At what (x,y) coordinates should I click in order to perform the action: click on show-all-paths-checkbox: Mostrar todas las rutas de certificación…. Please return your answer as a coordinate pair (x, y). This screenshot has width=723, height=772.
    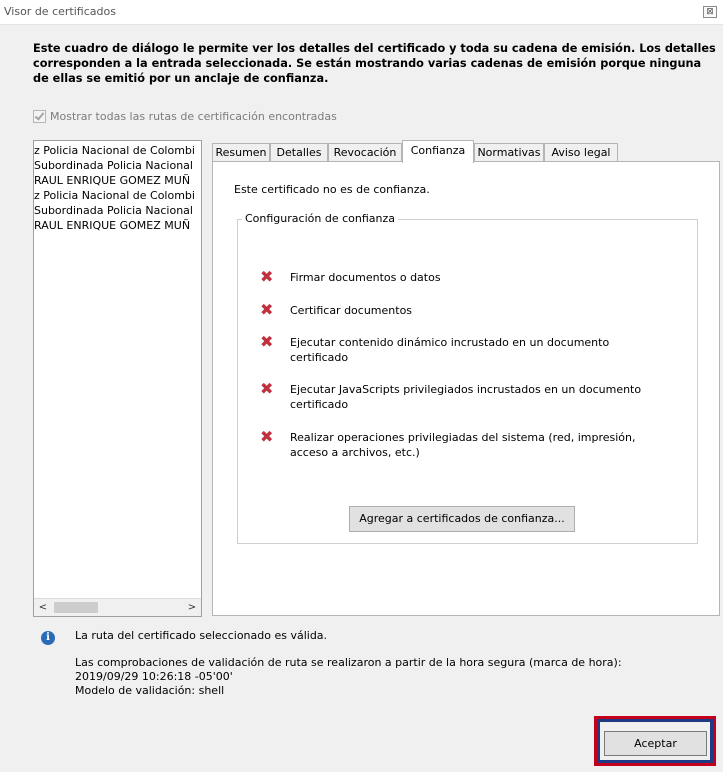
    Looking at the image, I should click on (185, 116).